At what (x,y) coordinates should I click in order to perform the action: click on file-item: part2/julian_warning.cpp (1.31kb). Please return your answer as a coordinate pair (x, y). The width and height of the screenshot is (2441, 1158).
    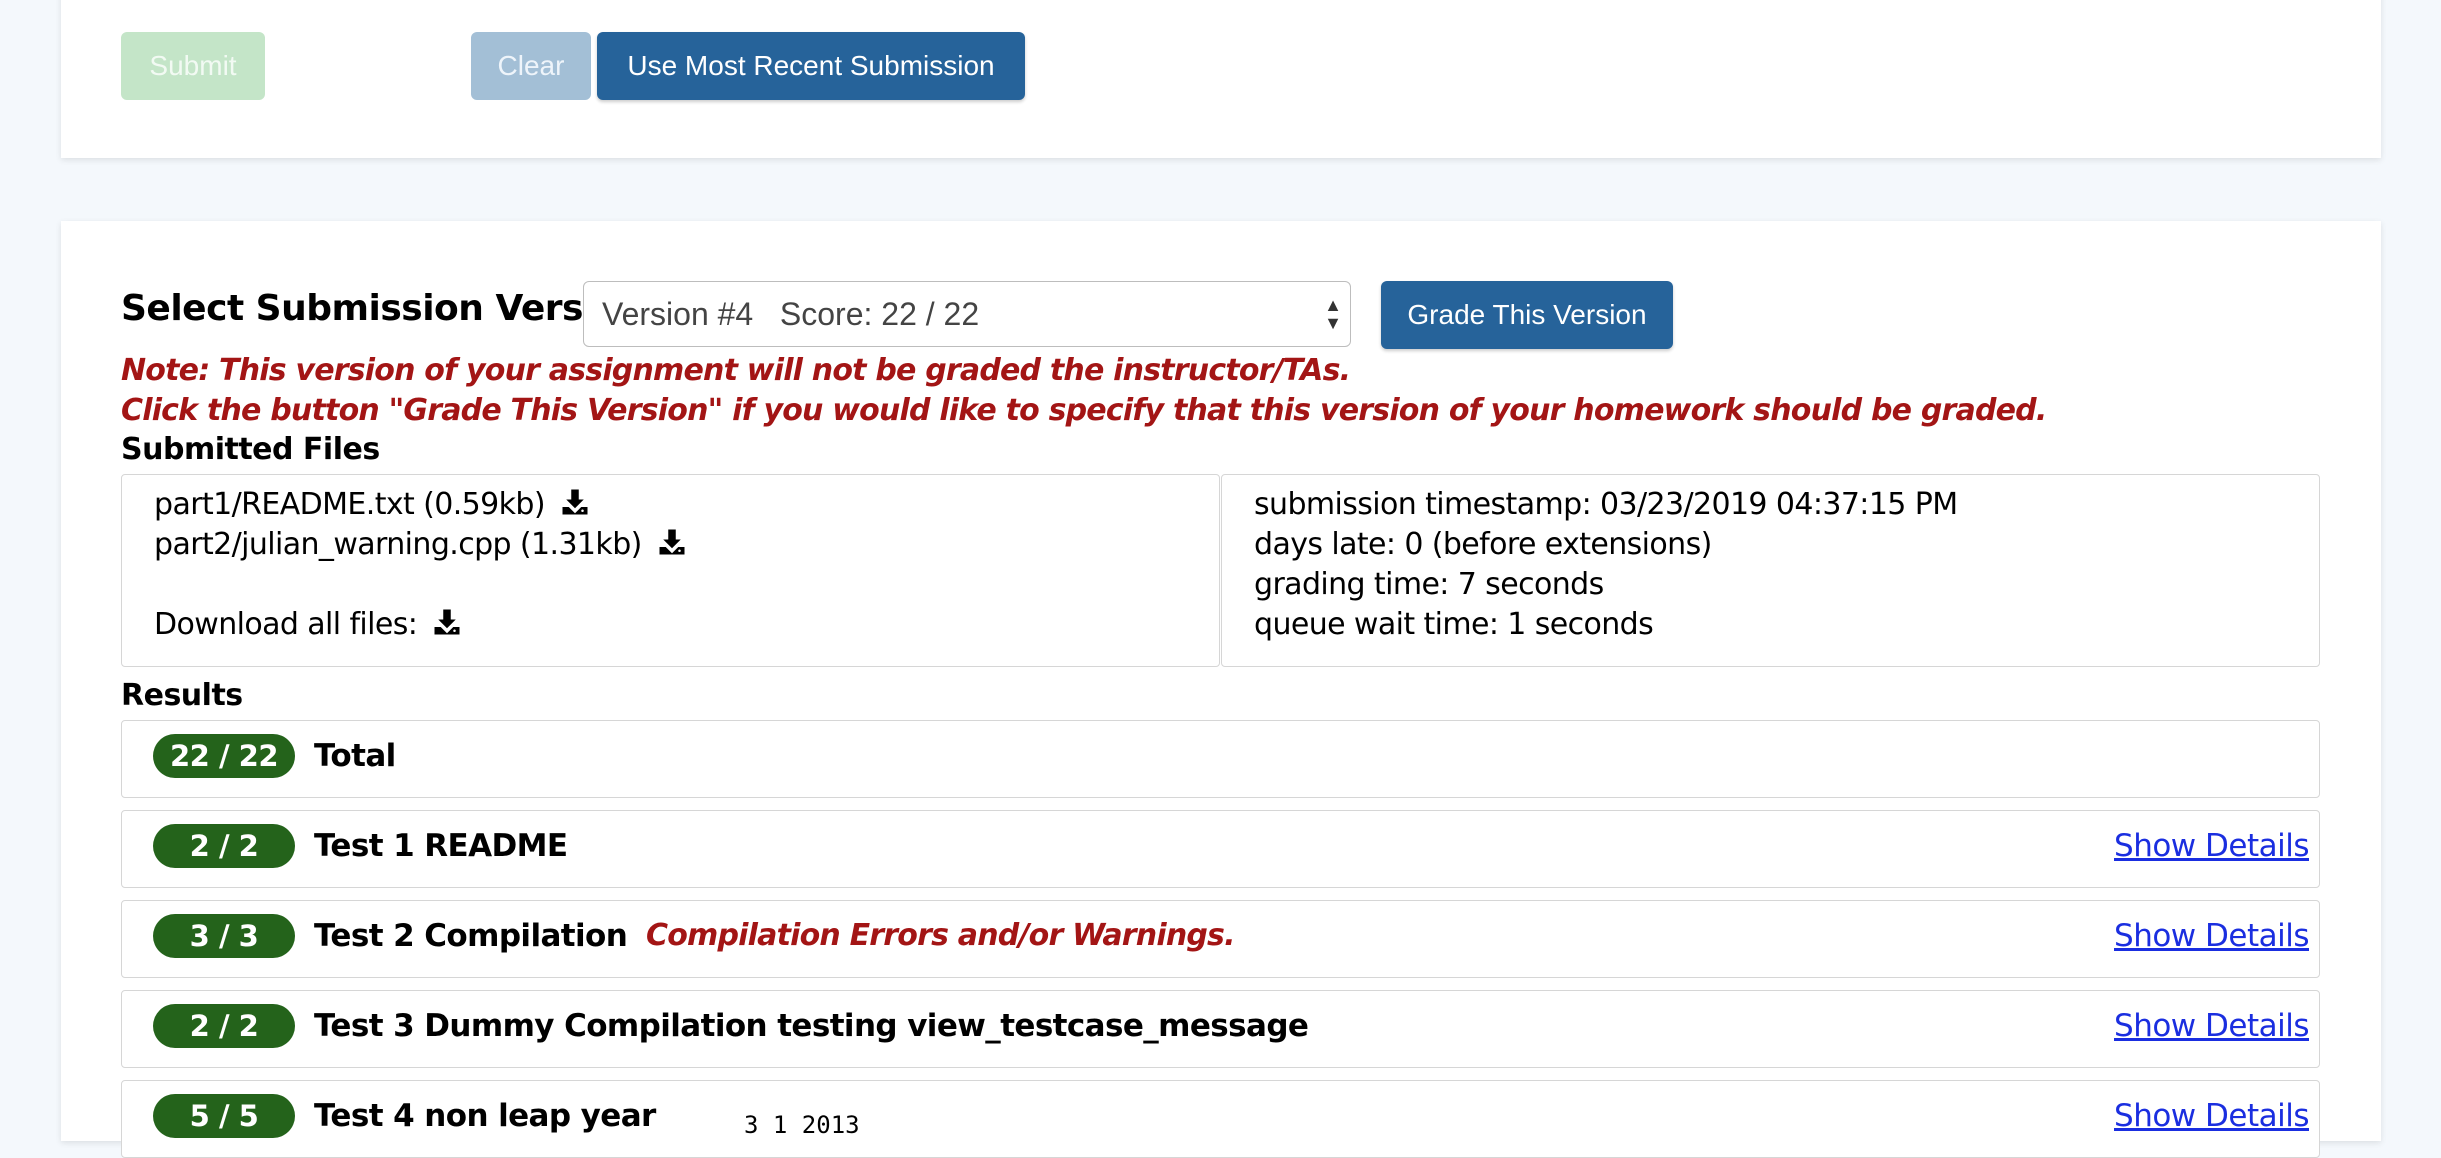
    Looking at the image, I should click on (420, 544).